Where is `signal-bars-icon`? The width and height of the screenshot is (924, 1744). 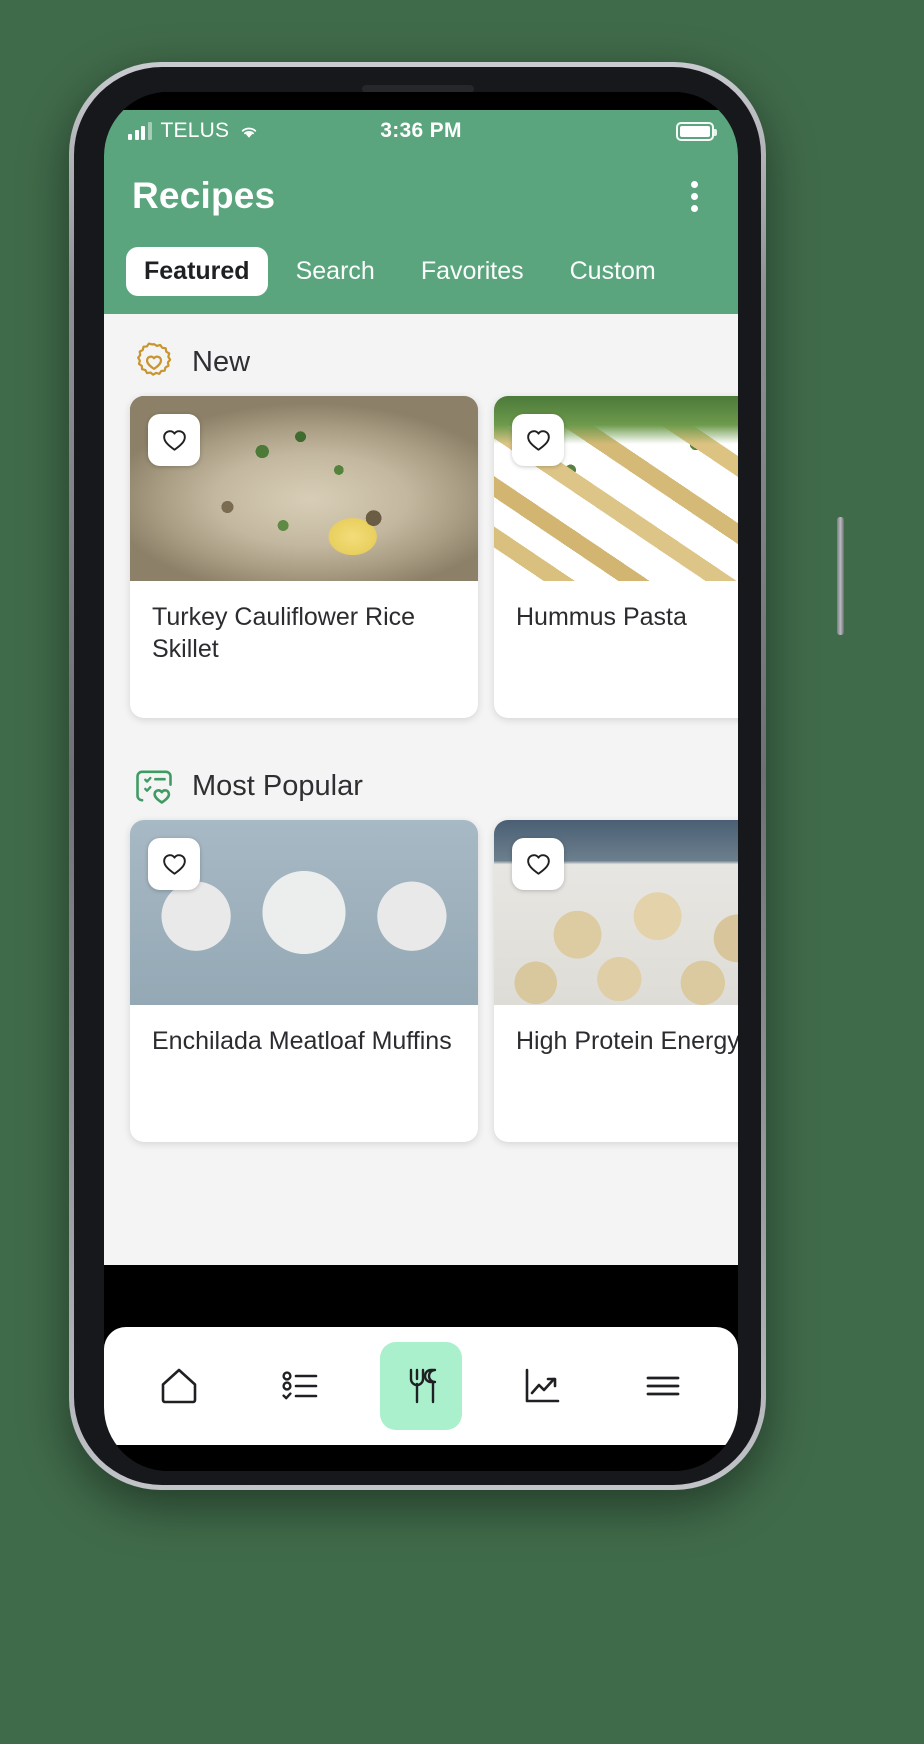
signal-bars-icon is located at coordinates (140, 131).